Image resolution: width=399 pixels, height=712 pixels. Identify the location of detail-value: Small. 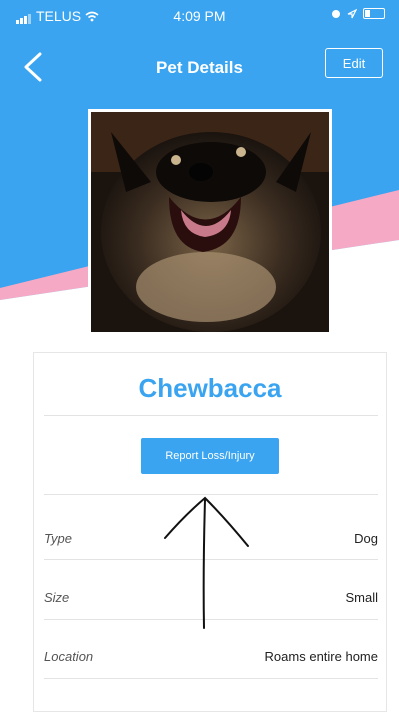
(361, 597).